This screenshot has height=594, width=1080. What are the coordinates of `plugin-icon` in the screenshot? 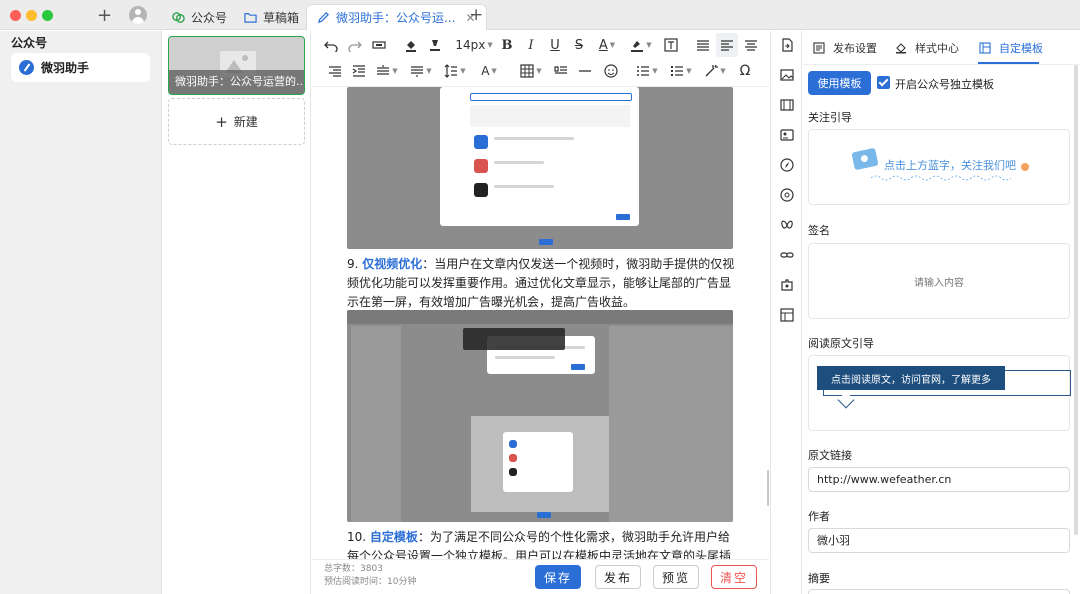 It's located at (787, 285).